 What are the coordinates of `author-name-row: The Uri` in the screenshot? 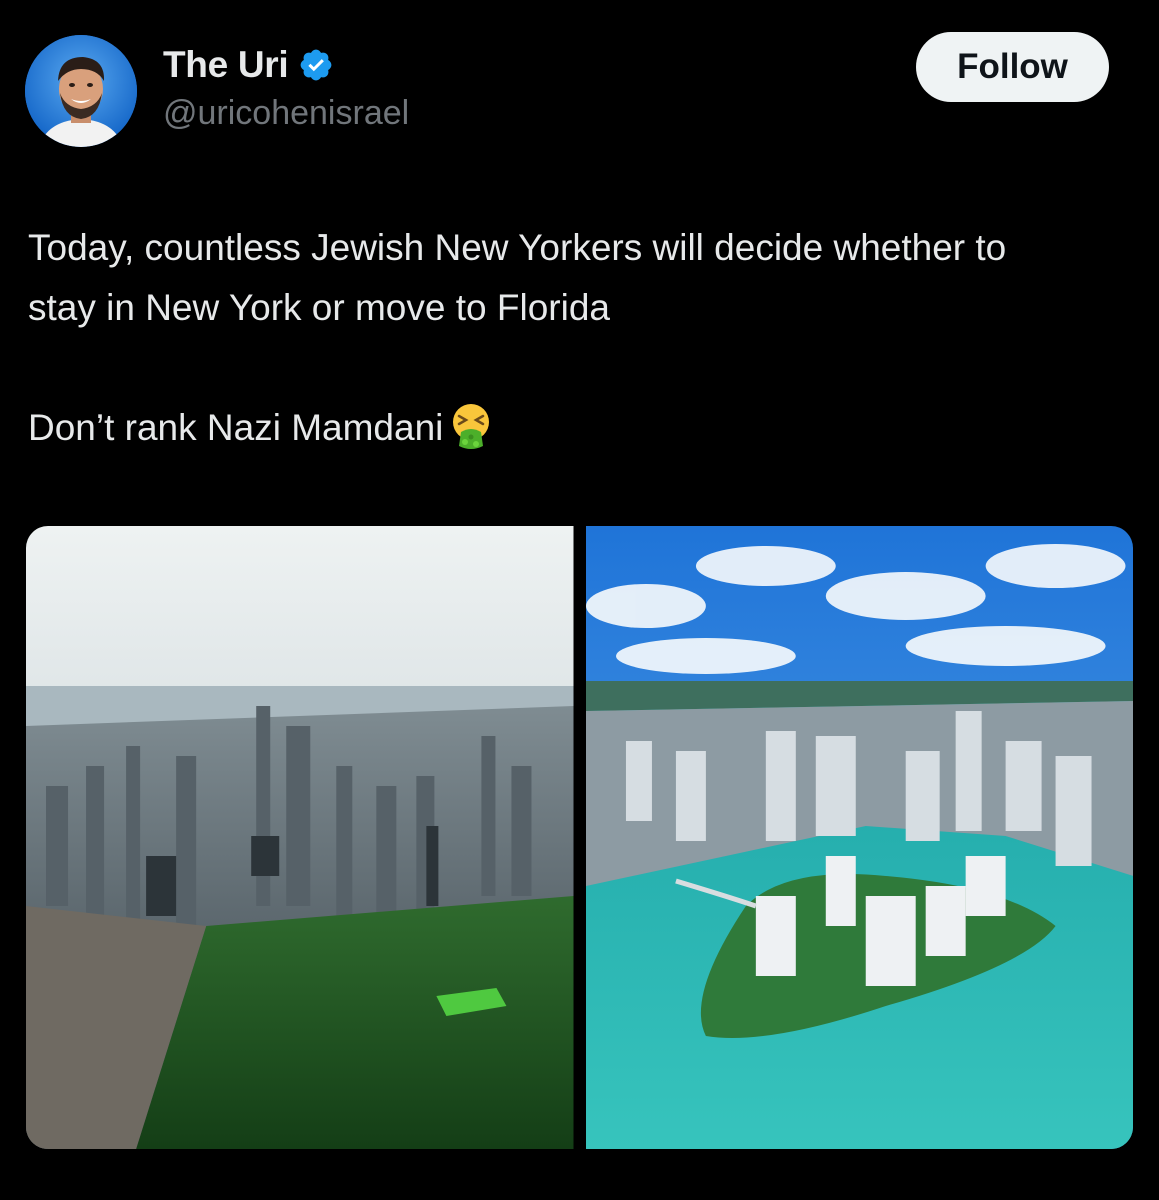 It's located at (248, 65).